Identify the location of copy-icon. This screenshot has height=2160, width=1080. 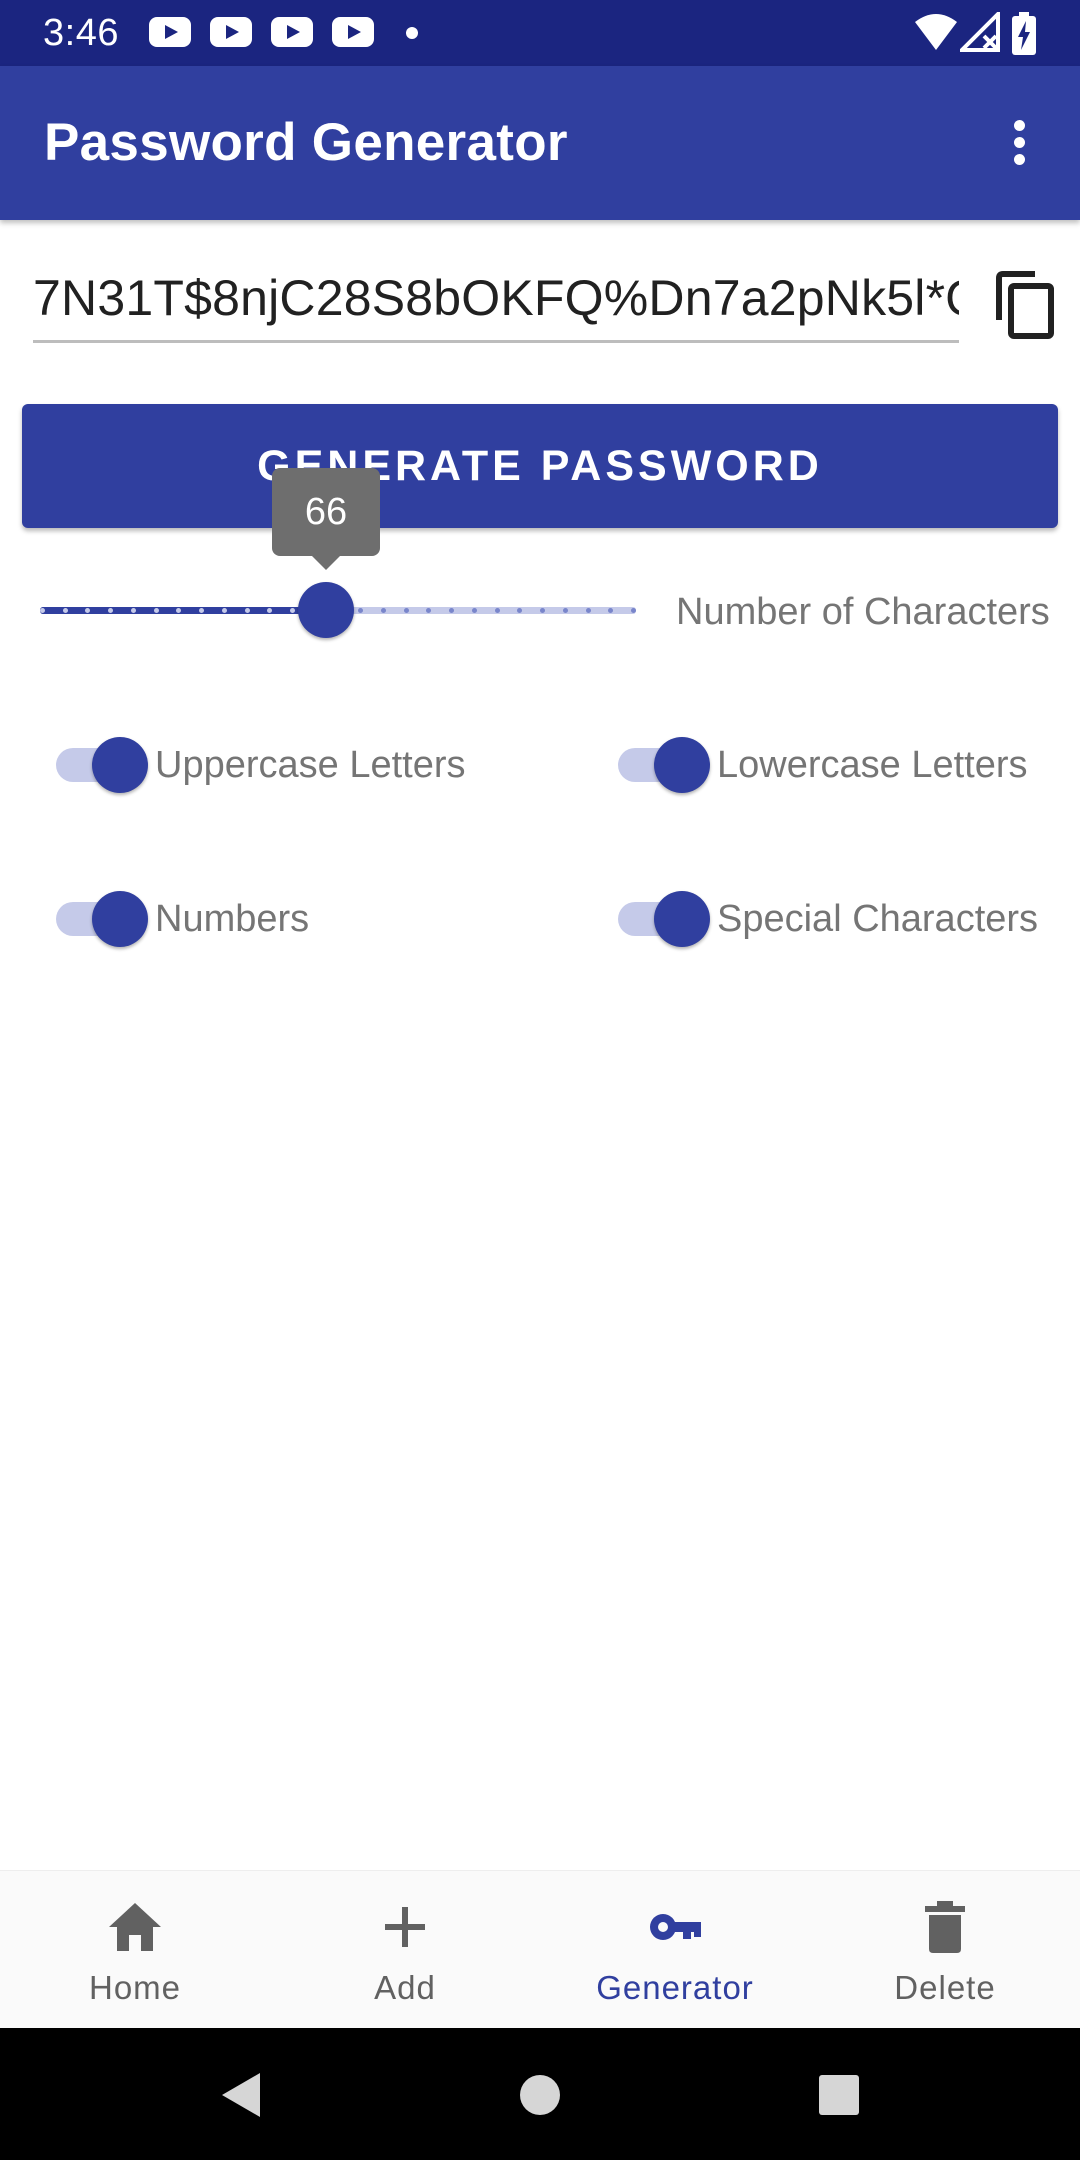
(1025, 305).